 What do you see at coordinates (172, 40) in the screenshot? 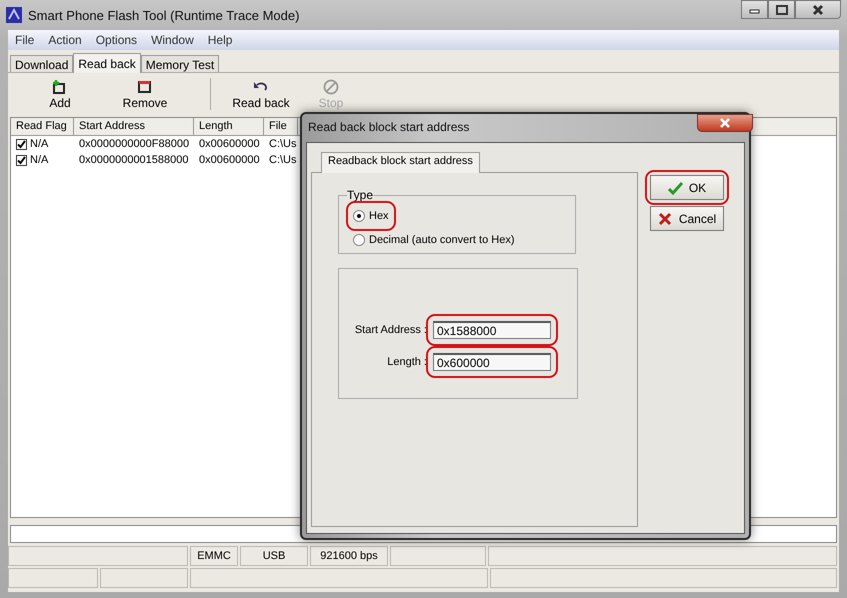
I see `menu-item: Window` at bounding box center [172, 40].